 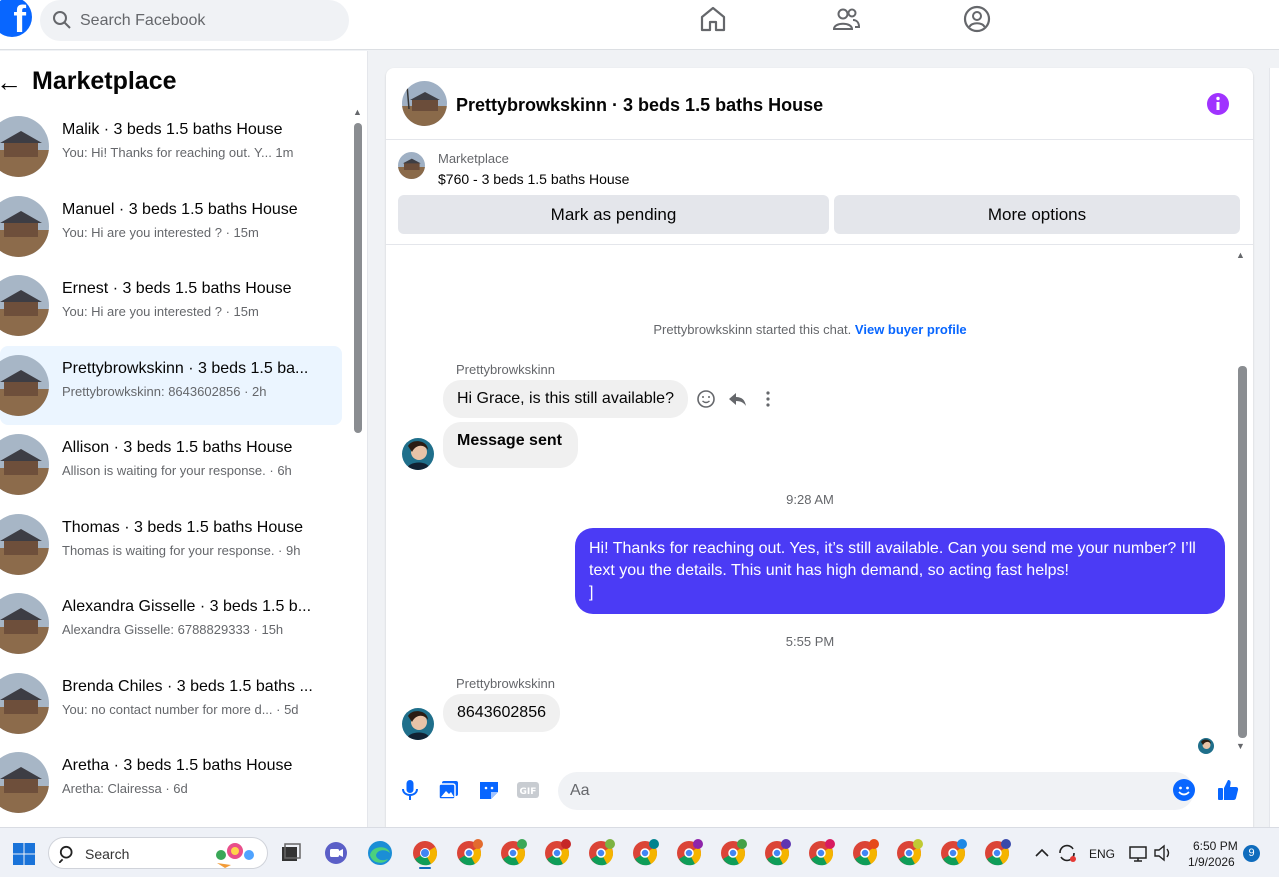 I want to click on meet-video-icon, so click(x=336, y=853).